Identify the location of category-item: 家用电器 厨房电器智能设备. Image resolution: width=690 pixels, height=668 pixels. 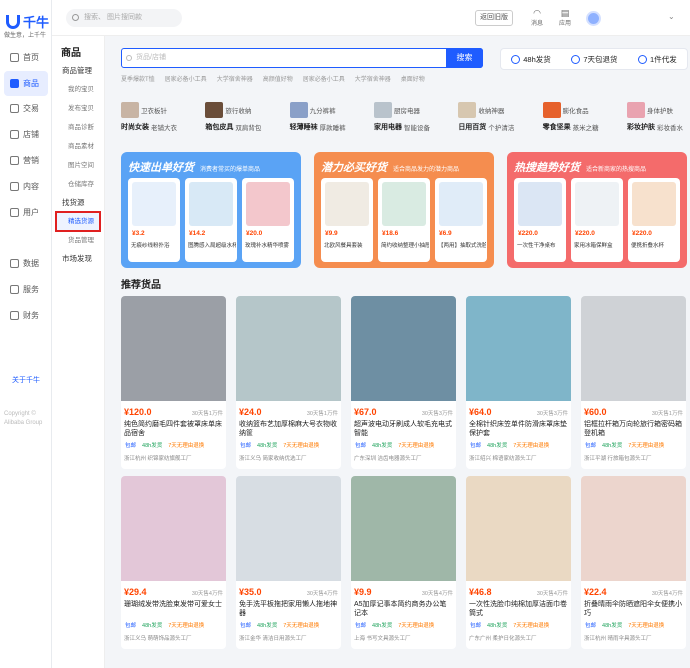
(404, 118).